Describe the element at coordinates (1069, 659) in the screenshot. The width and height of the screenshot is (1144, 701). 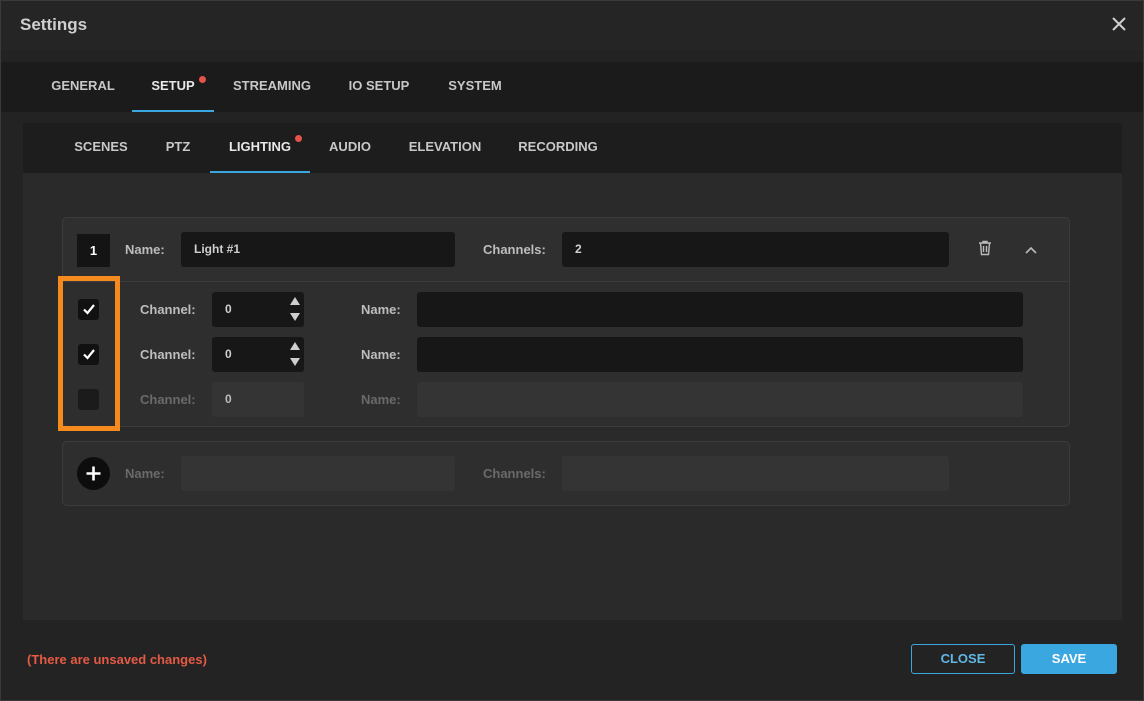
I see `save-button: SAVE` at that location.